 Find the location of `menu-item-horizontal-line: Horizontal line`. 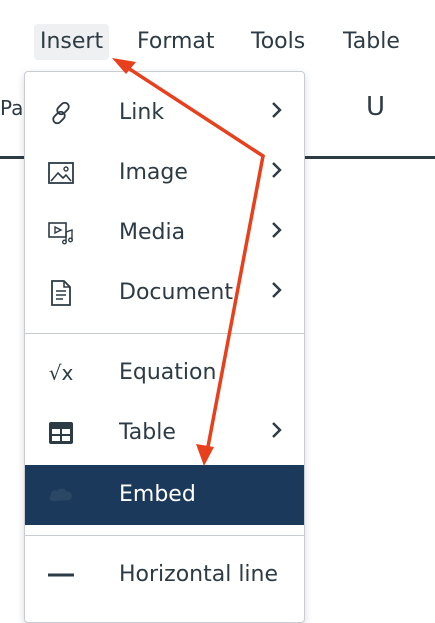

menu-item-horizontal-line: Horizontal line is located at coordinates (164, 575).